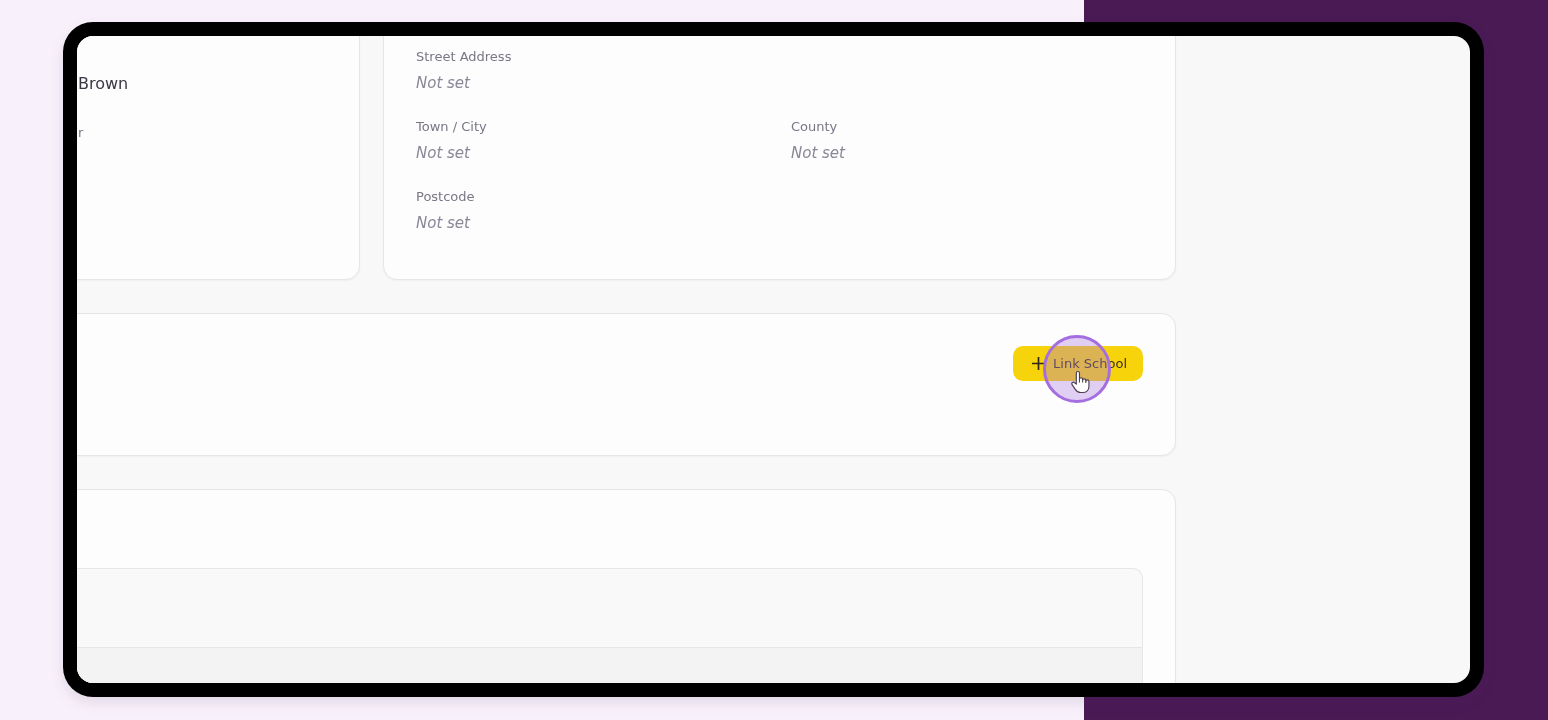 The height and width of the screenshot is (720, 1548). Describe the element at coordinates (814, 127) in the screenshot. I see `field-label: County` at that location.